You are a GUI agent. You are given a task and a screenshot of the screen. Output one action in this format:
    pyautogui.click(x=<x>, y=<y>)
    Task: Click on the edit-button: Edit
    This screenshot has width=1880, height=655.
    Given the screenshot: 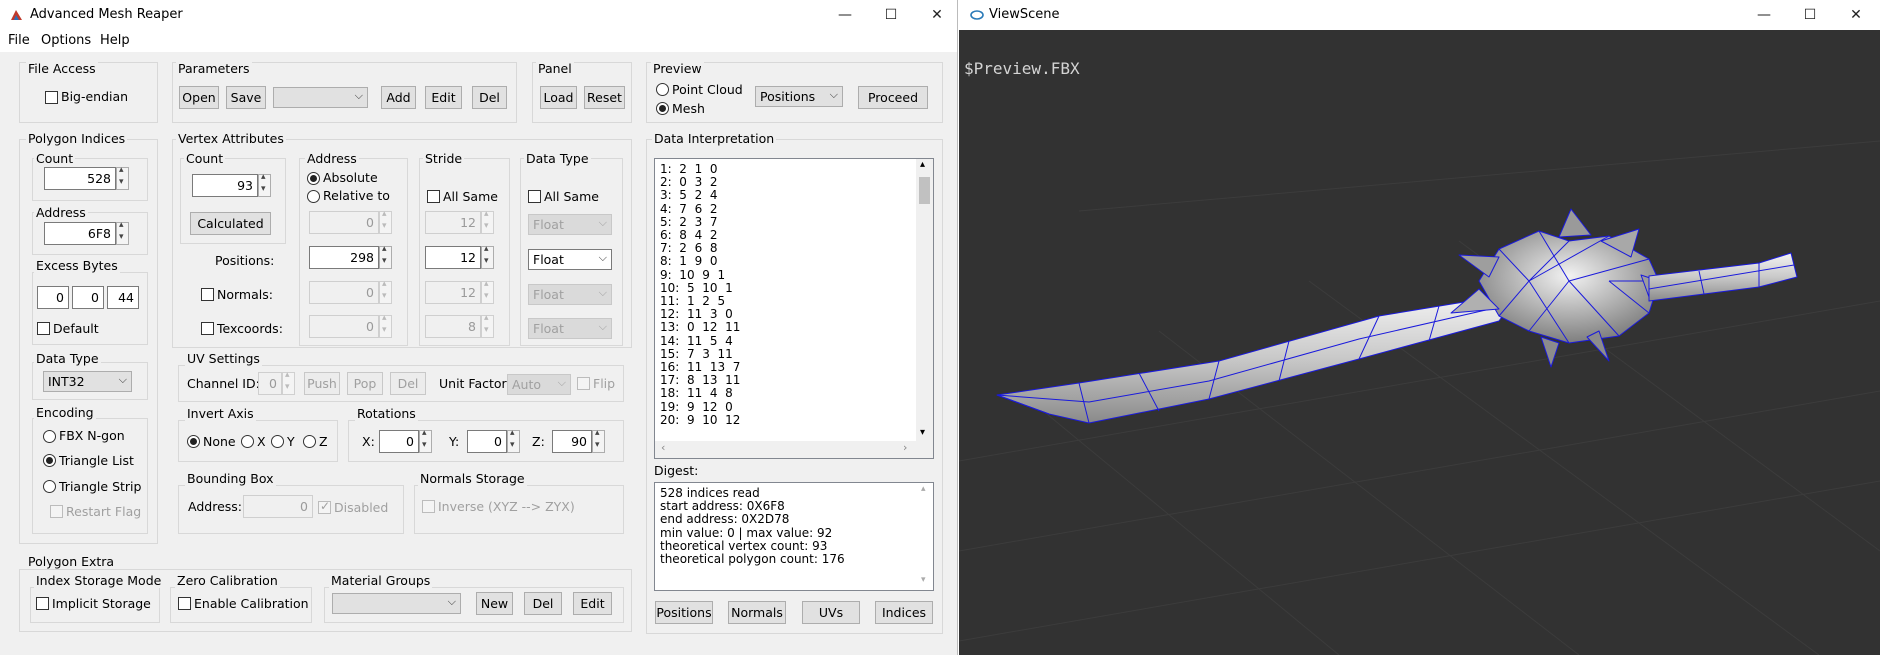 What is the action you would take?
    pyautogui.click(x=443, y=97)
    